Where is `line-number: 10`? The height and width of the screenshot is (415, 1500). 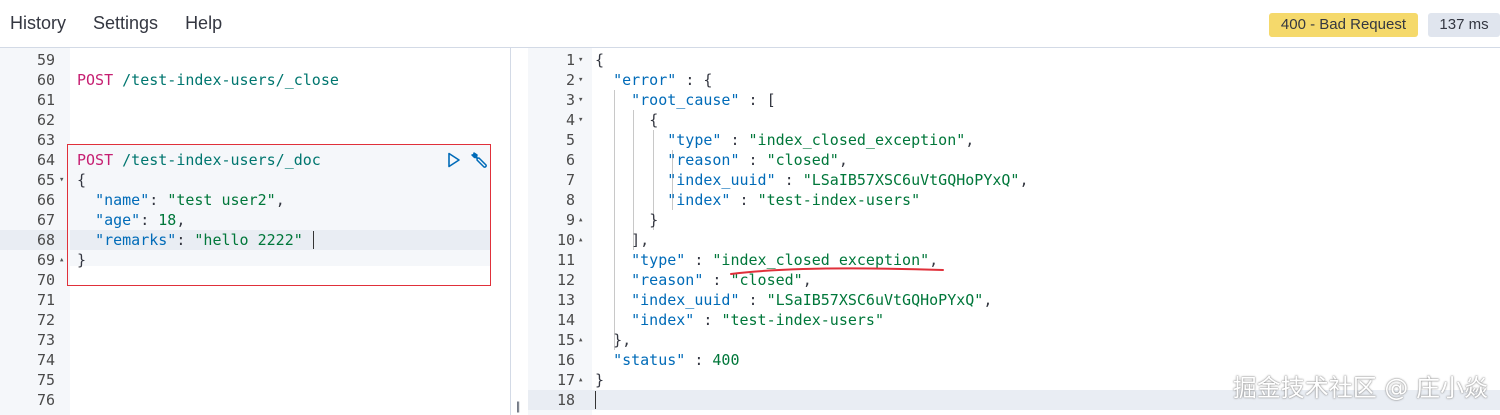
line-number: 10 is located at coordinates (565, 240).